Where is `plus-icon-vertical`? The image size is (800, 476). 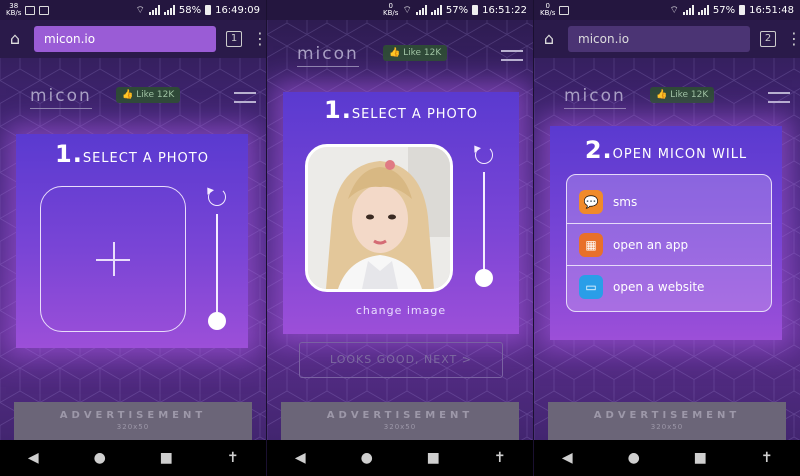 plus-icon-vertical is located at coordinates (114, 259).